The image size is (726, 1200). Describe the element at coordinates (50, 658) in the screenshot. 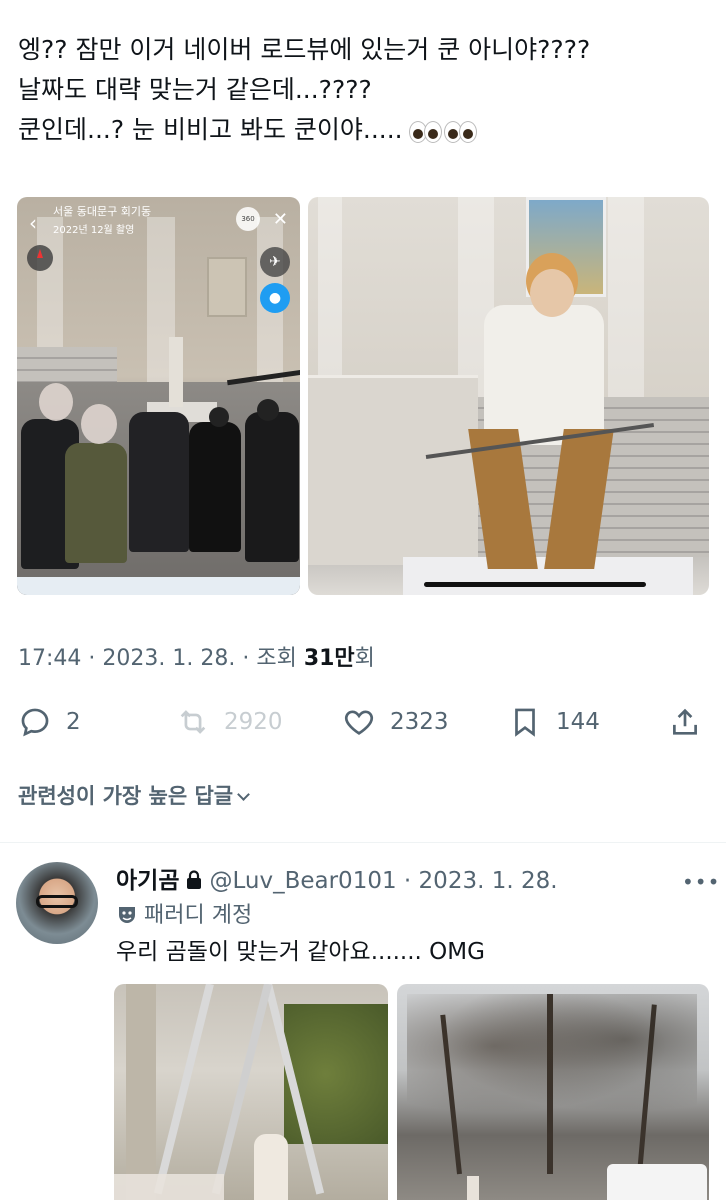

I see `tweet-time: 17:44` at that location.